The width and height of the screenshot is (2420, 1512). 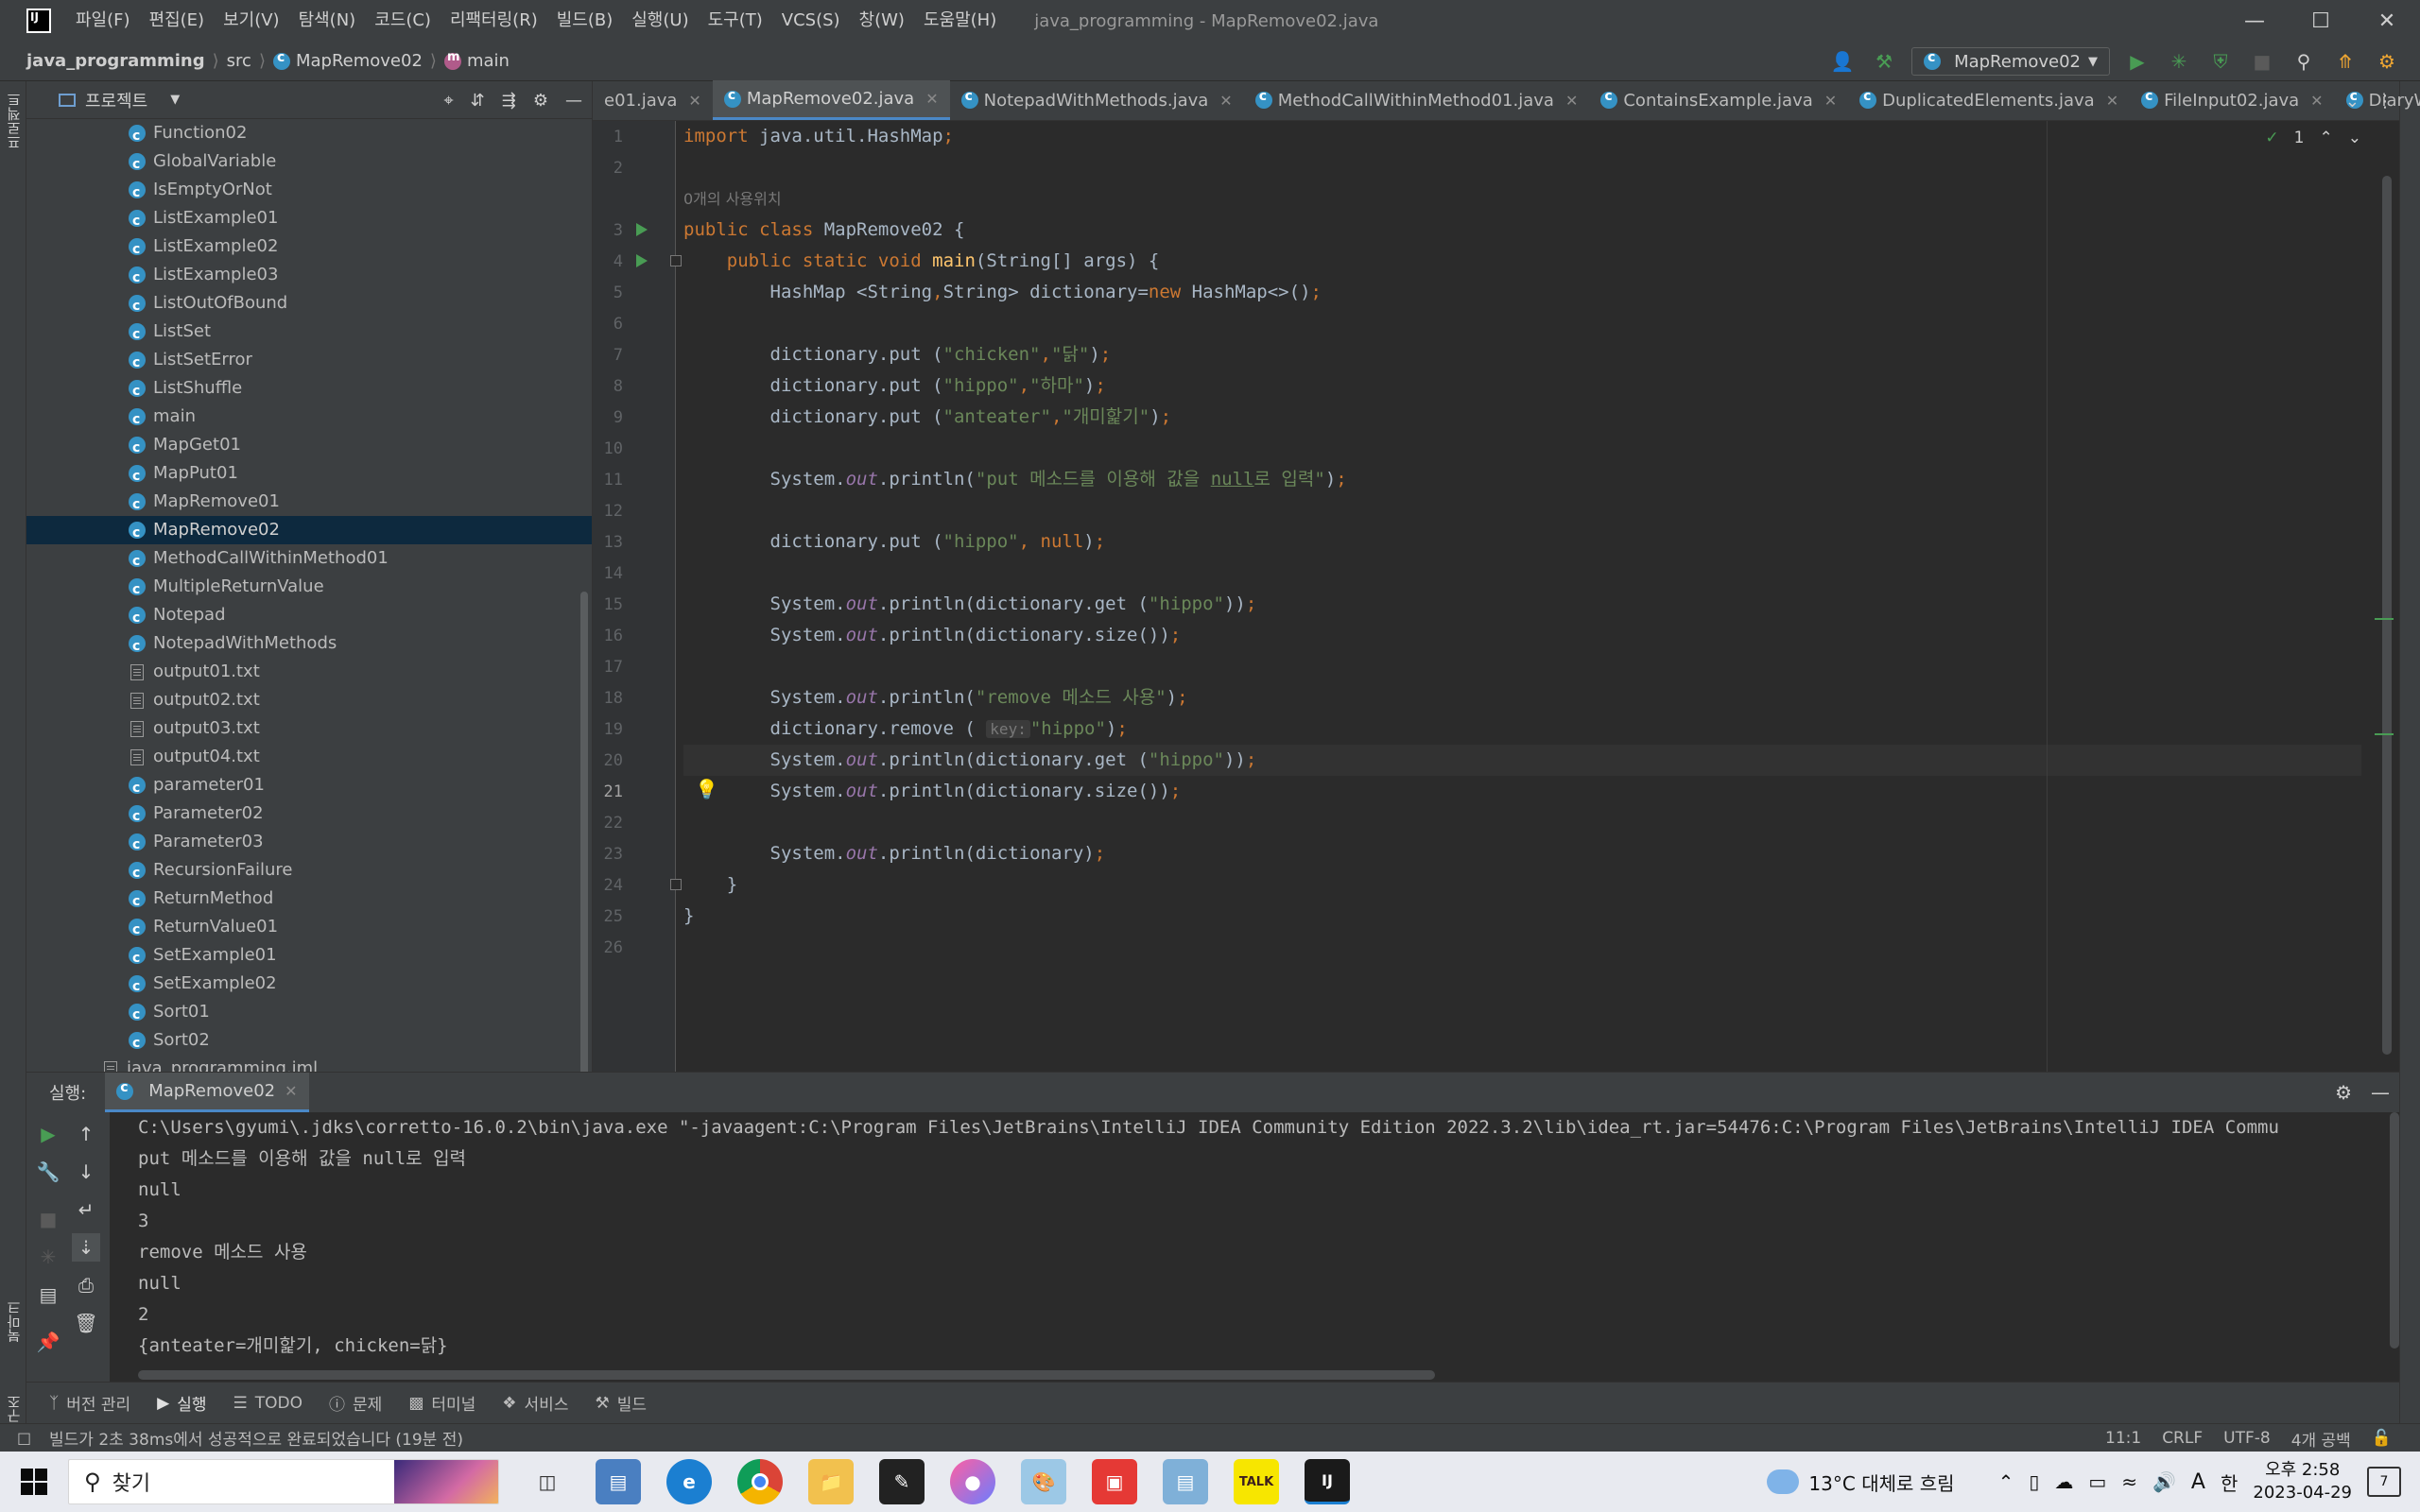 I want to click on chevron-up-icon: ⌃, so click(x=2326, y=138).